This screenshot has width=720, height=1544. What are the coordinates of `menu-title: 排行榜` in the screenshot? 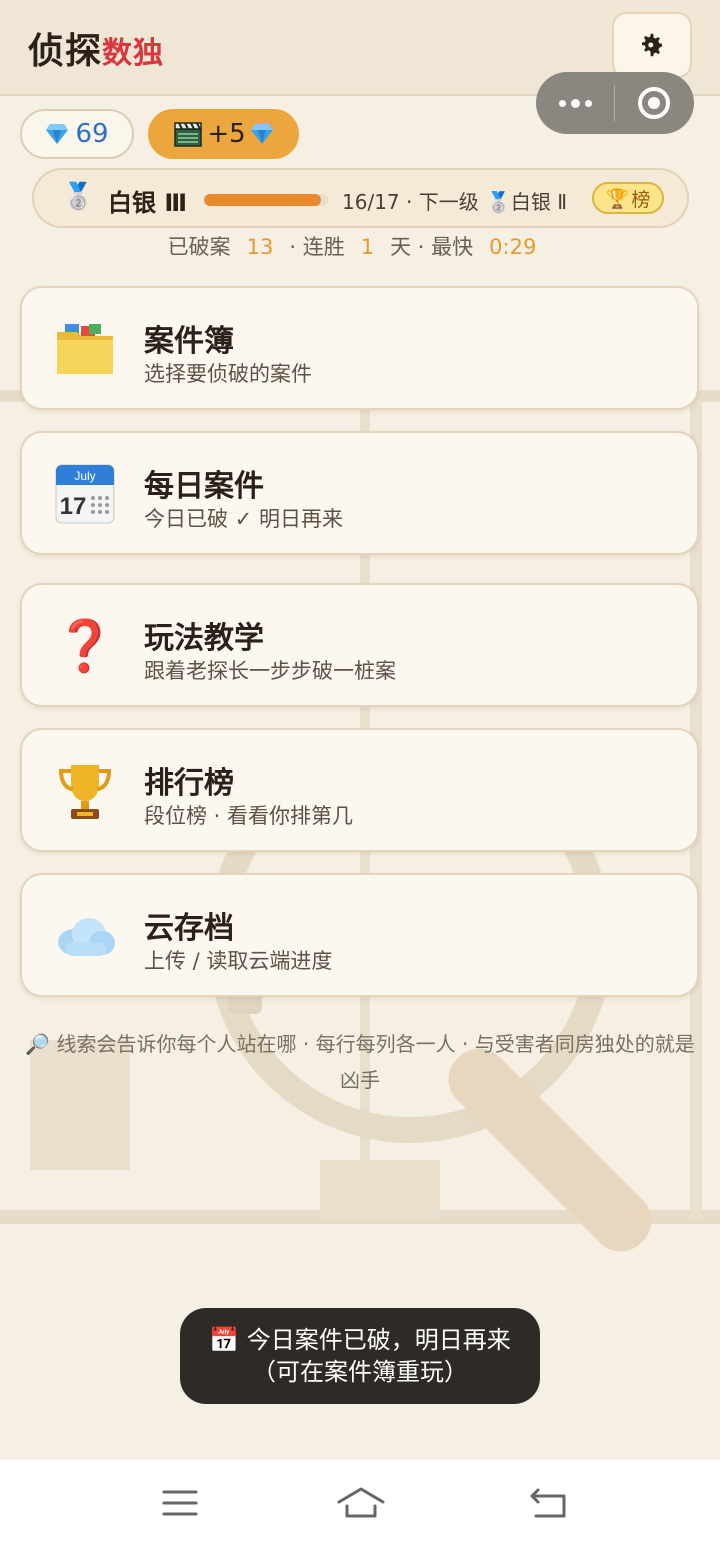 It's located at (189, 783).